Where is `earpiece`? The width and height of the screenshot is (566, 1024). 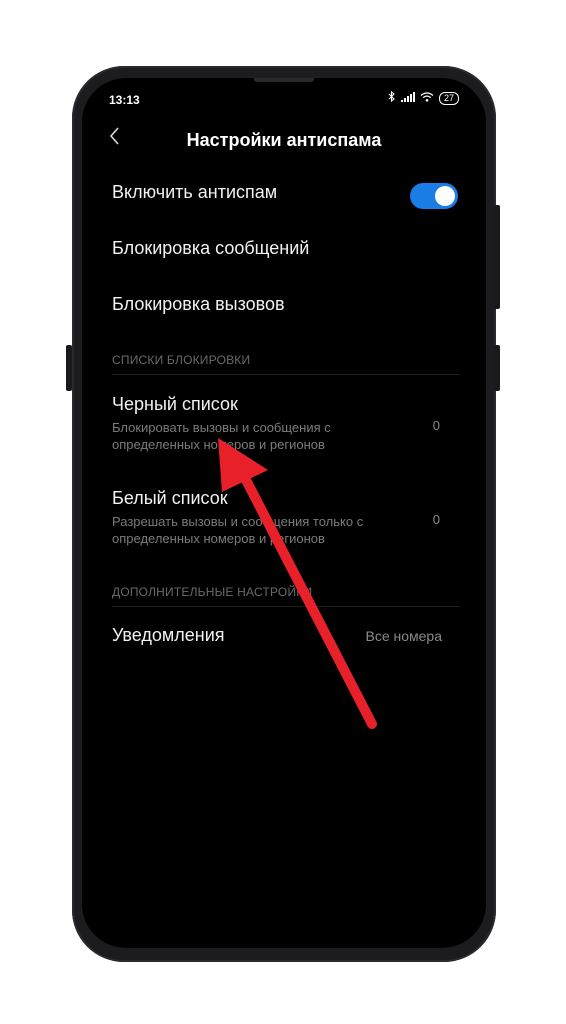 earpiece is located at coordinates (284, 80).